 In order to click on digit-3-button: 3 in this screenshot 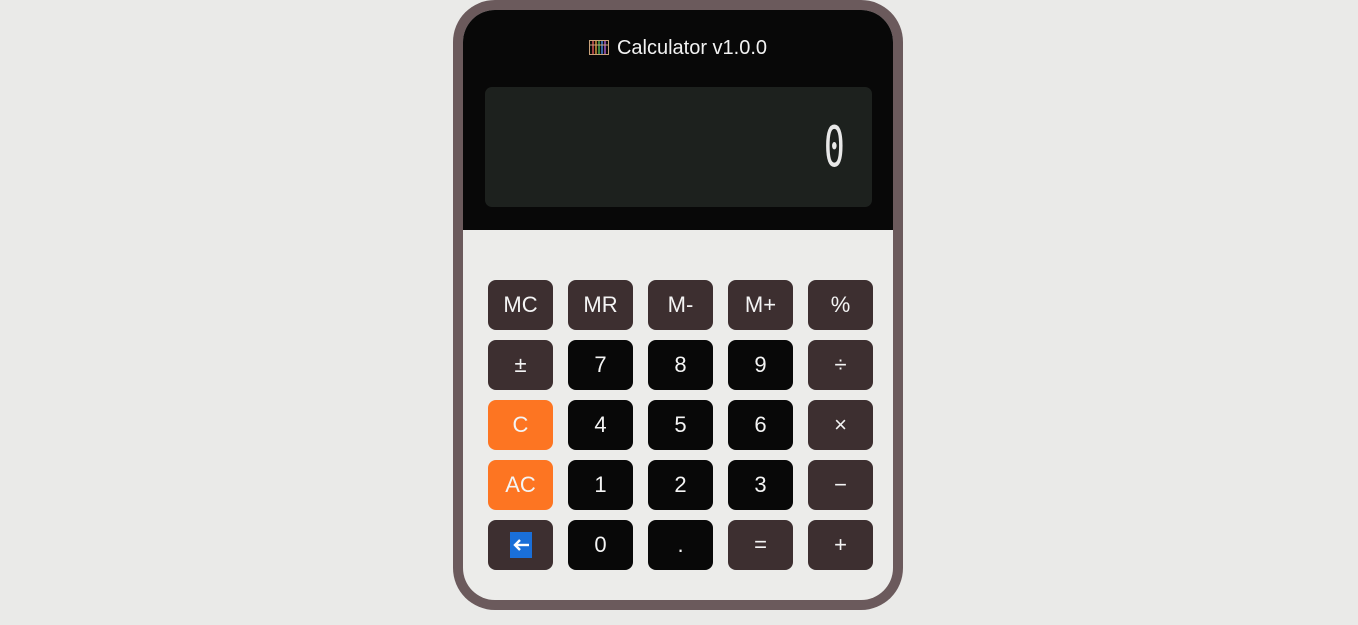, I will do `click(760, 485)`.